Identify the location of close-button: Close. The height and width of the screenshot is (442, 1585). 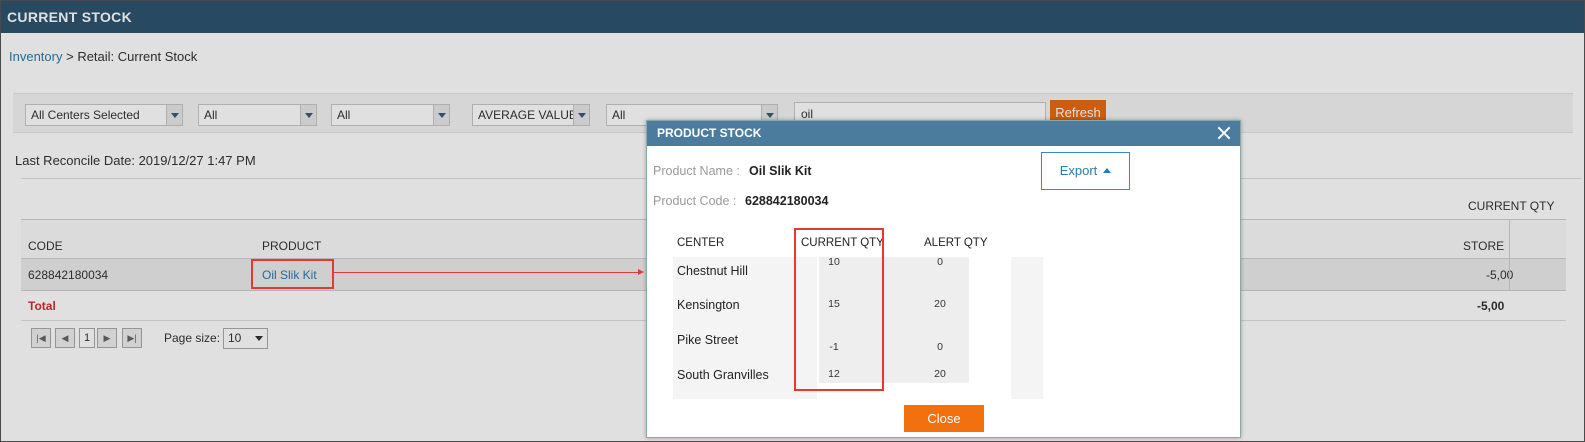
(944, 418).